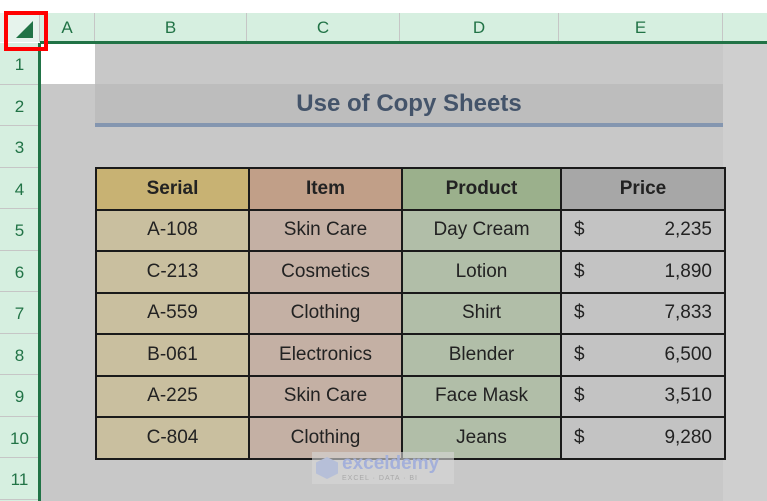 The image size is (767, 501). I want to click on header-item: Item, so click(325, 189).